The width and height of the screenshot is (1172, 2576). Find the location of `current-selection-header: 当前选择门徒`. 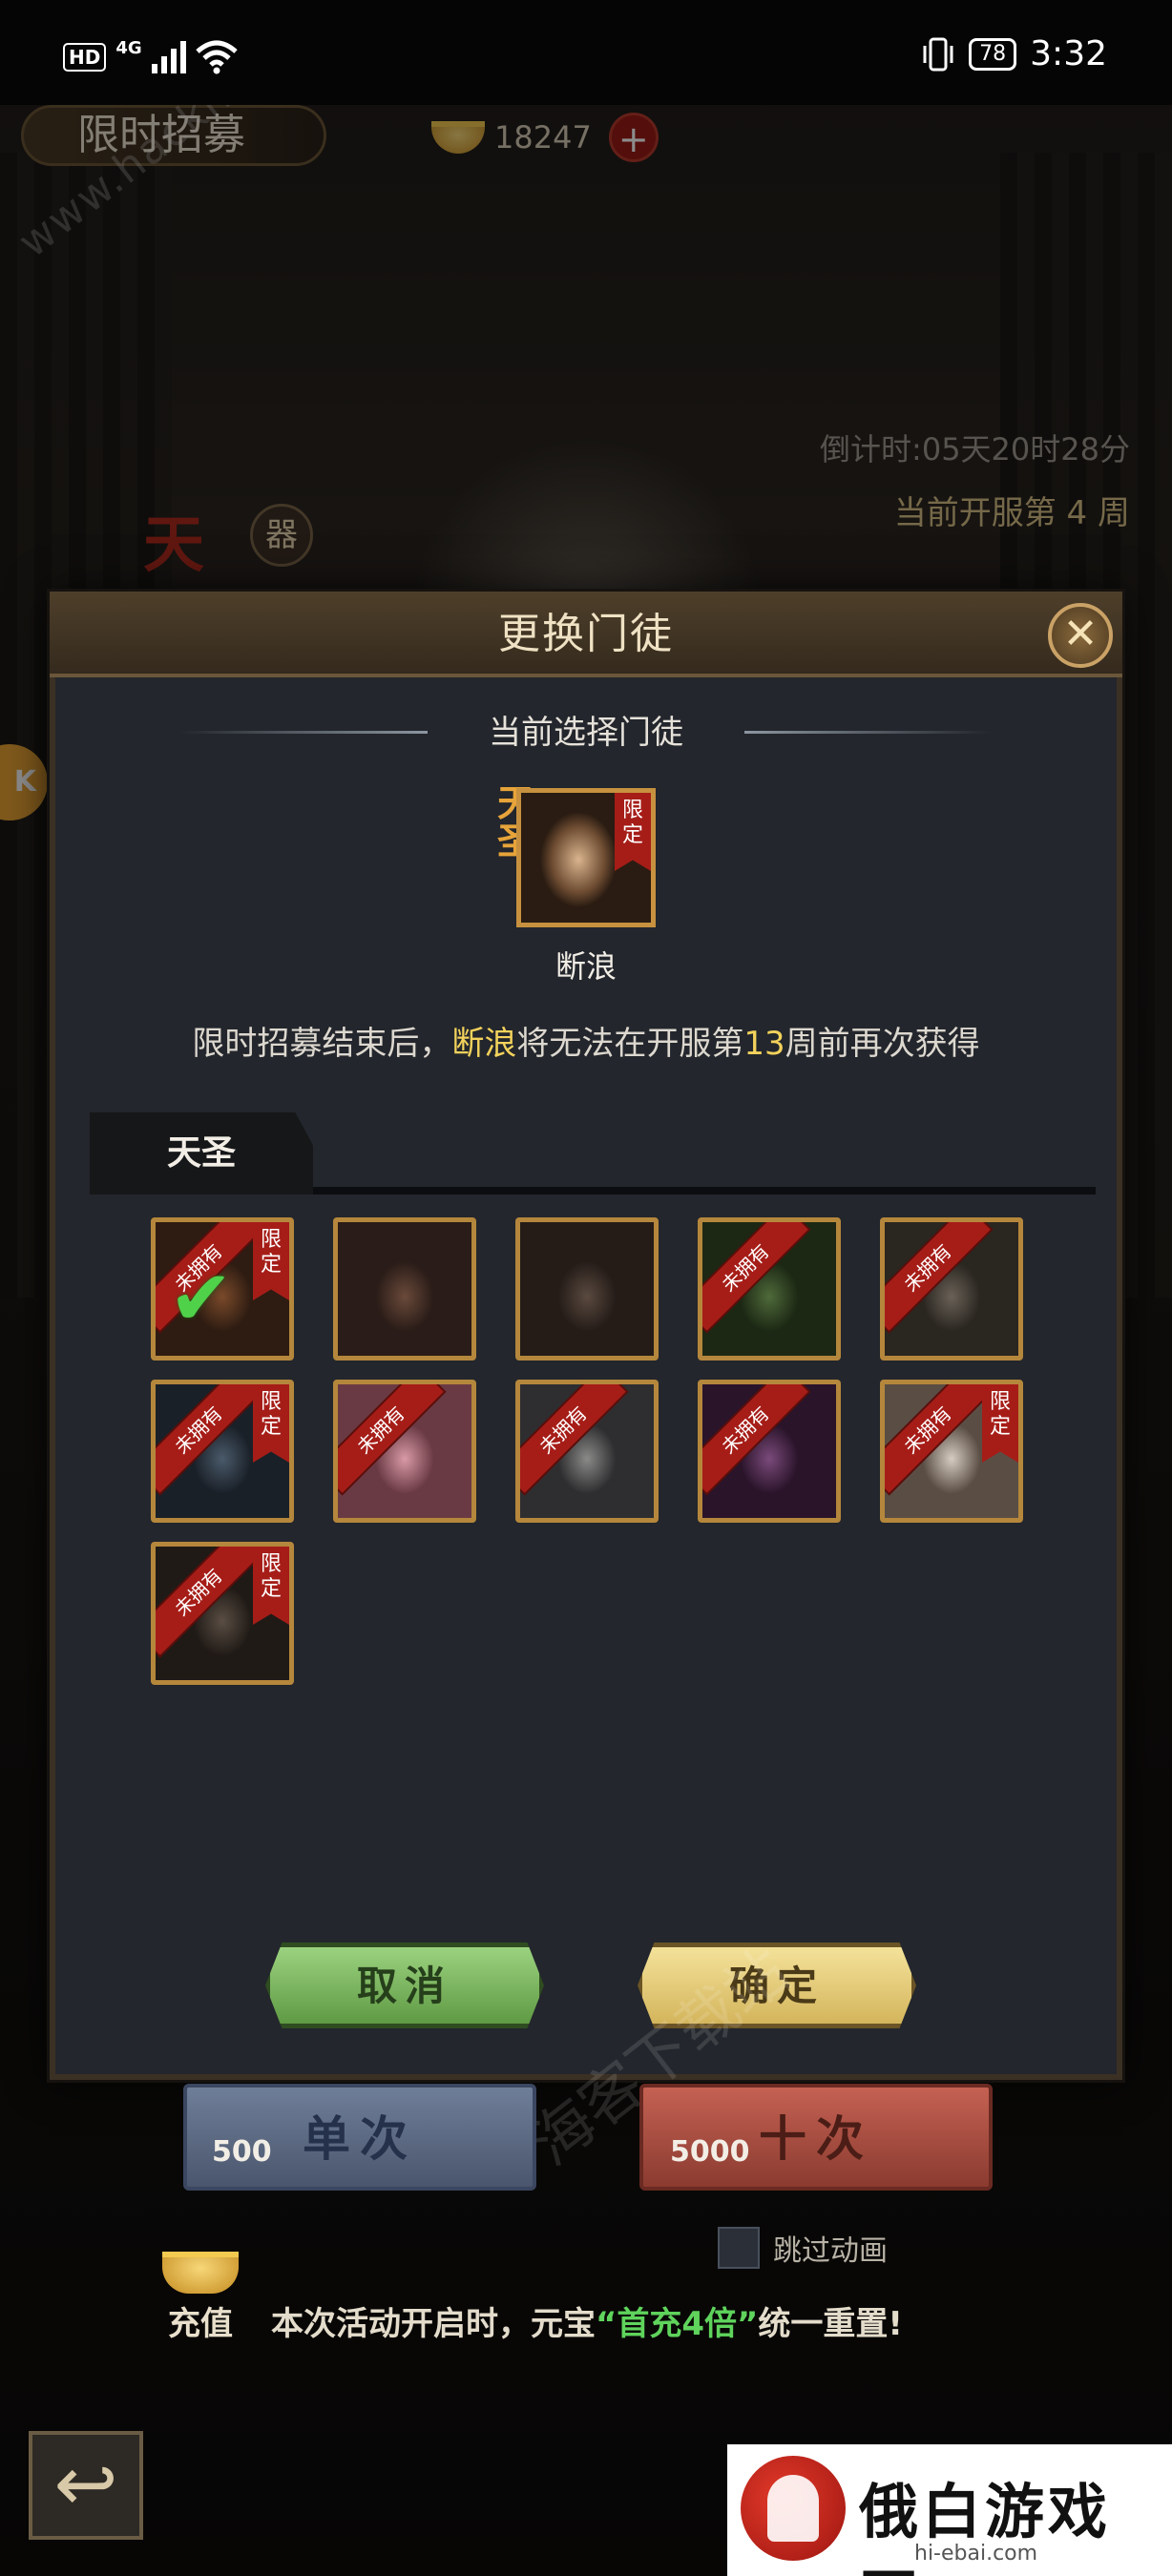

current-selection-header: 当前选择门徒 is located at coordinates (586, 733).